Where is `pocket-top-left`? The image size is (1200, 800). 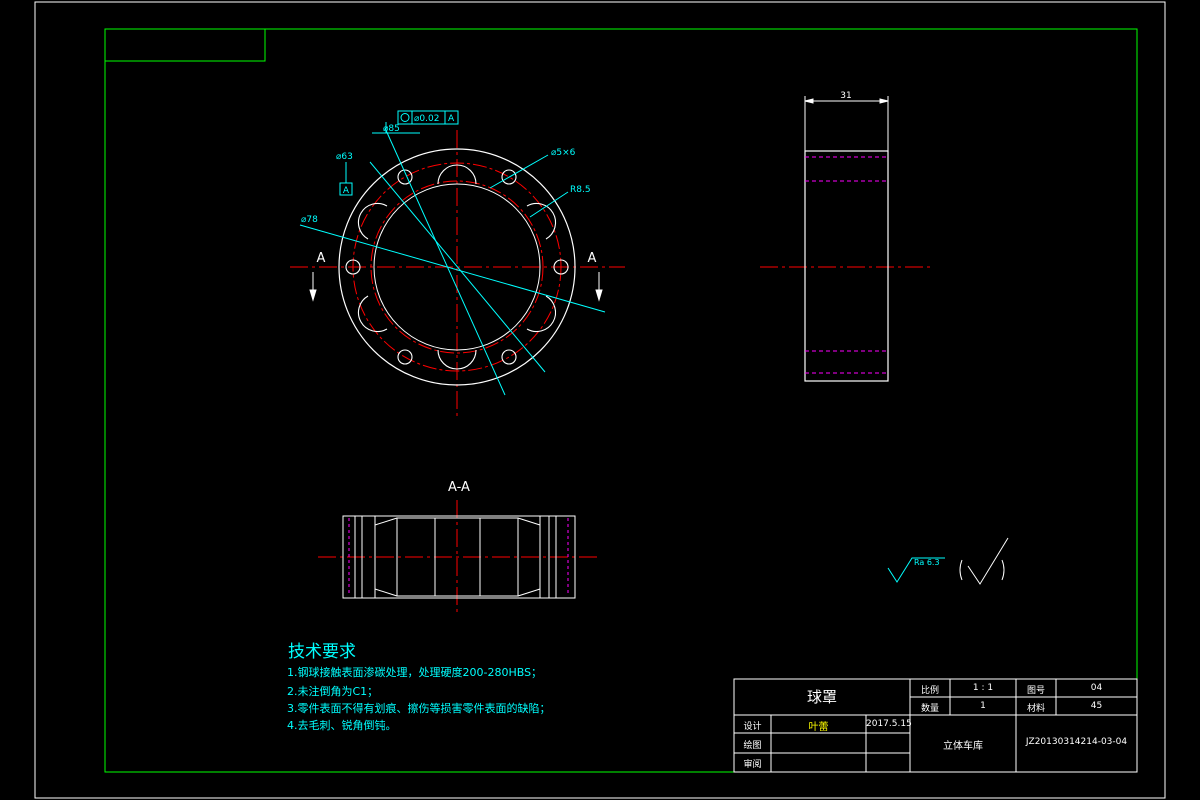
pocket-top-left is located at coordinates (372, 221).